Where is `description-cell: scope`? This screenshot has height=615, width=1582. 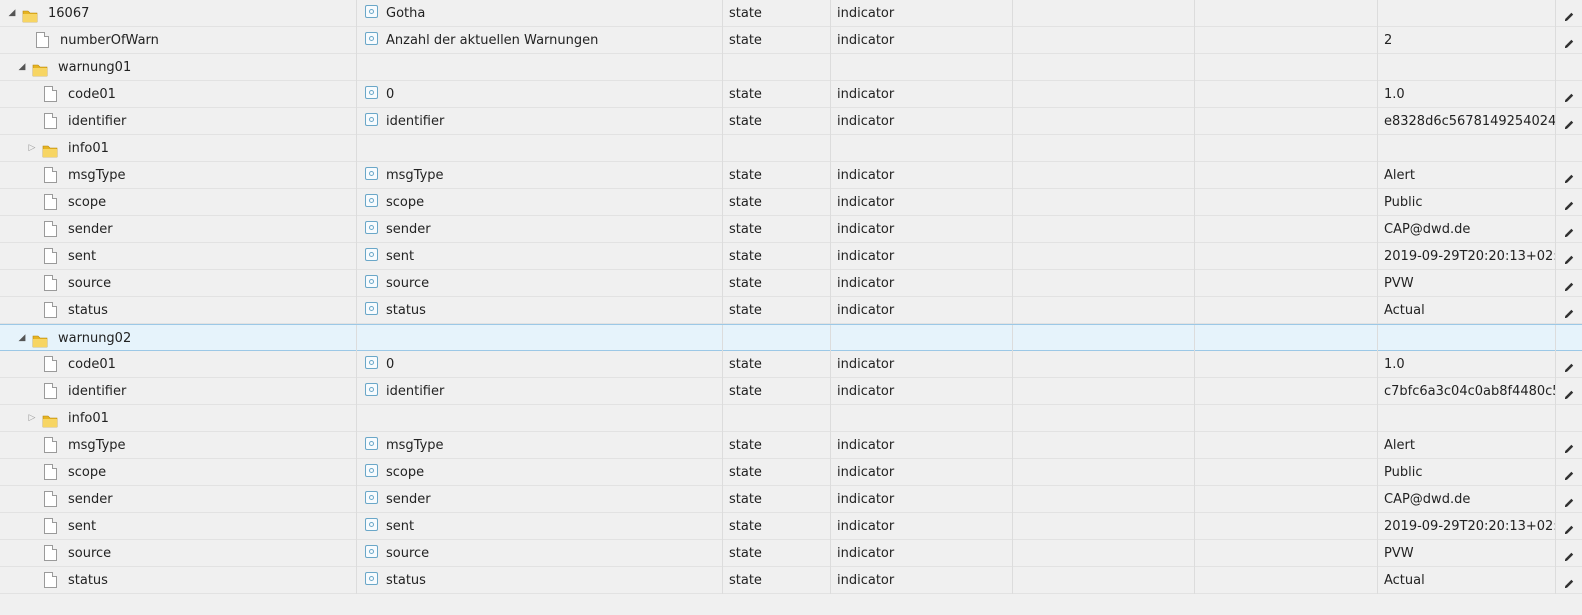
description-cell: scope is located at coordinates (540, 472).